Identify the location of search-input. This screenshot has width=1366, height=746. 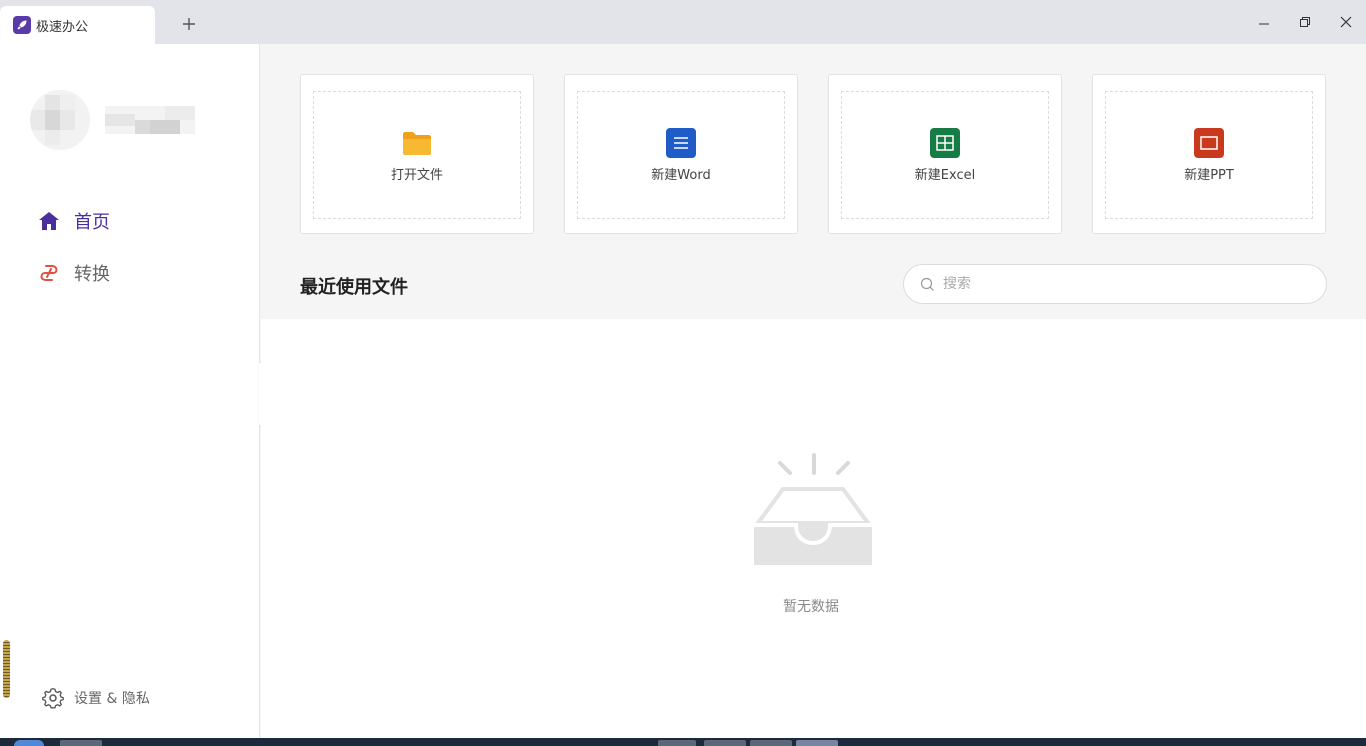
(1123, 284).